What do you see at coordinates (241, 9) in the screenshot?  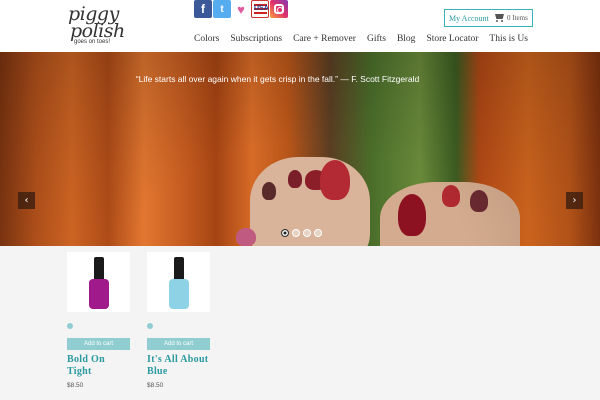 I see `cruelty-free-icon: ♥` at bounding box center [241, 9].